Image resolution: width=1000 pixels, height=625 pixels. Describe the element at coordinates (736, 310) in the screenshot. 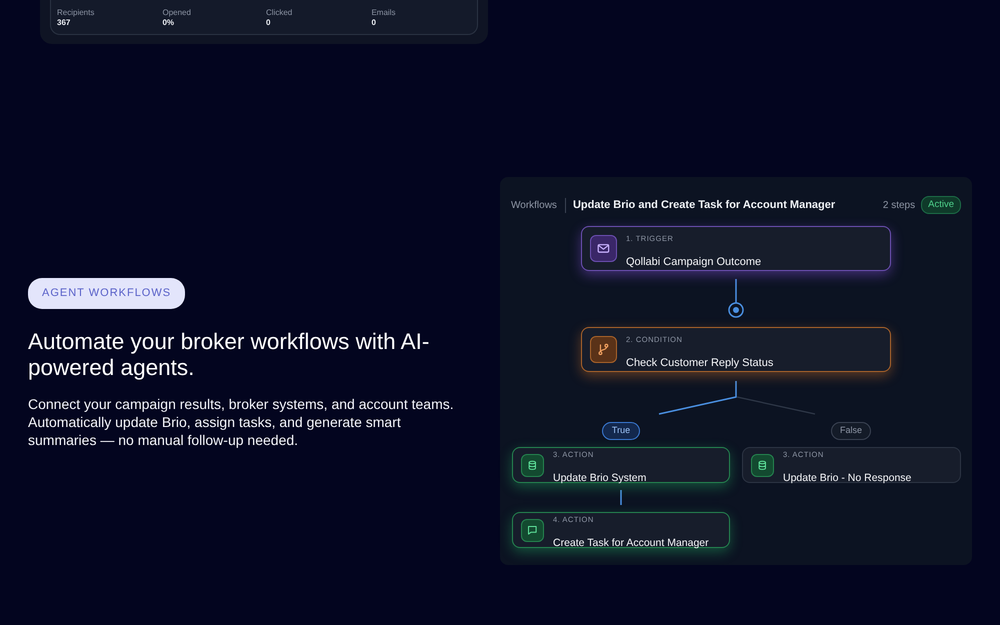

I see `connector-node-icon` at that location.